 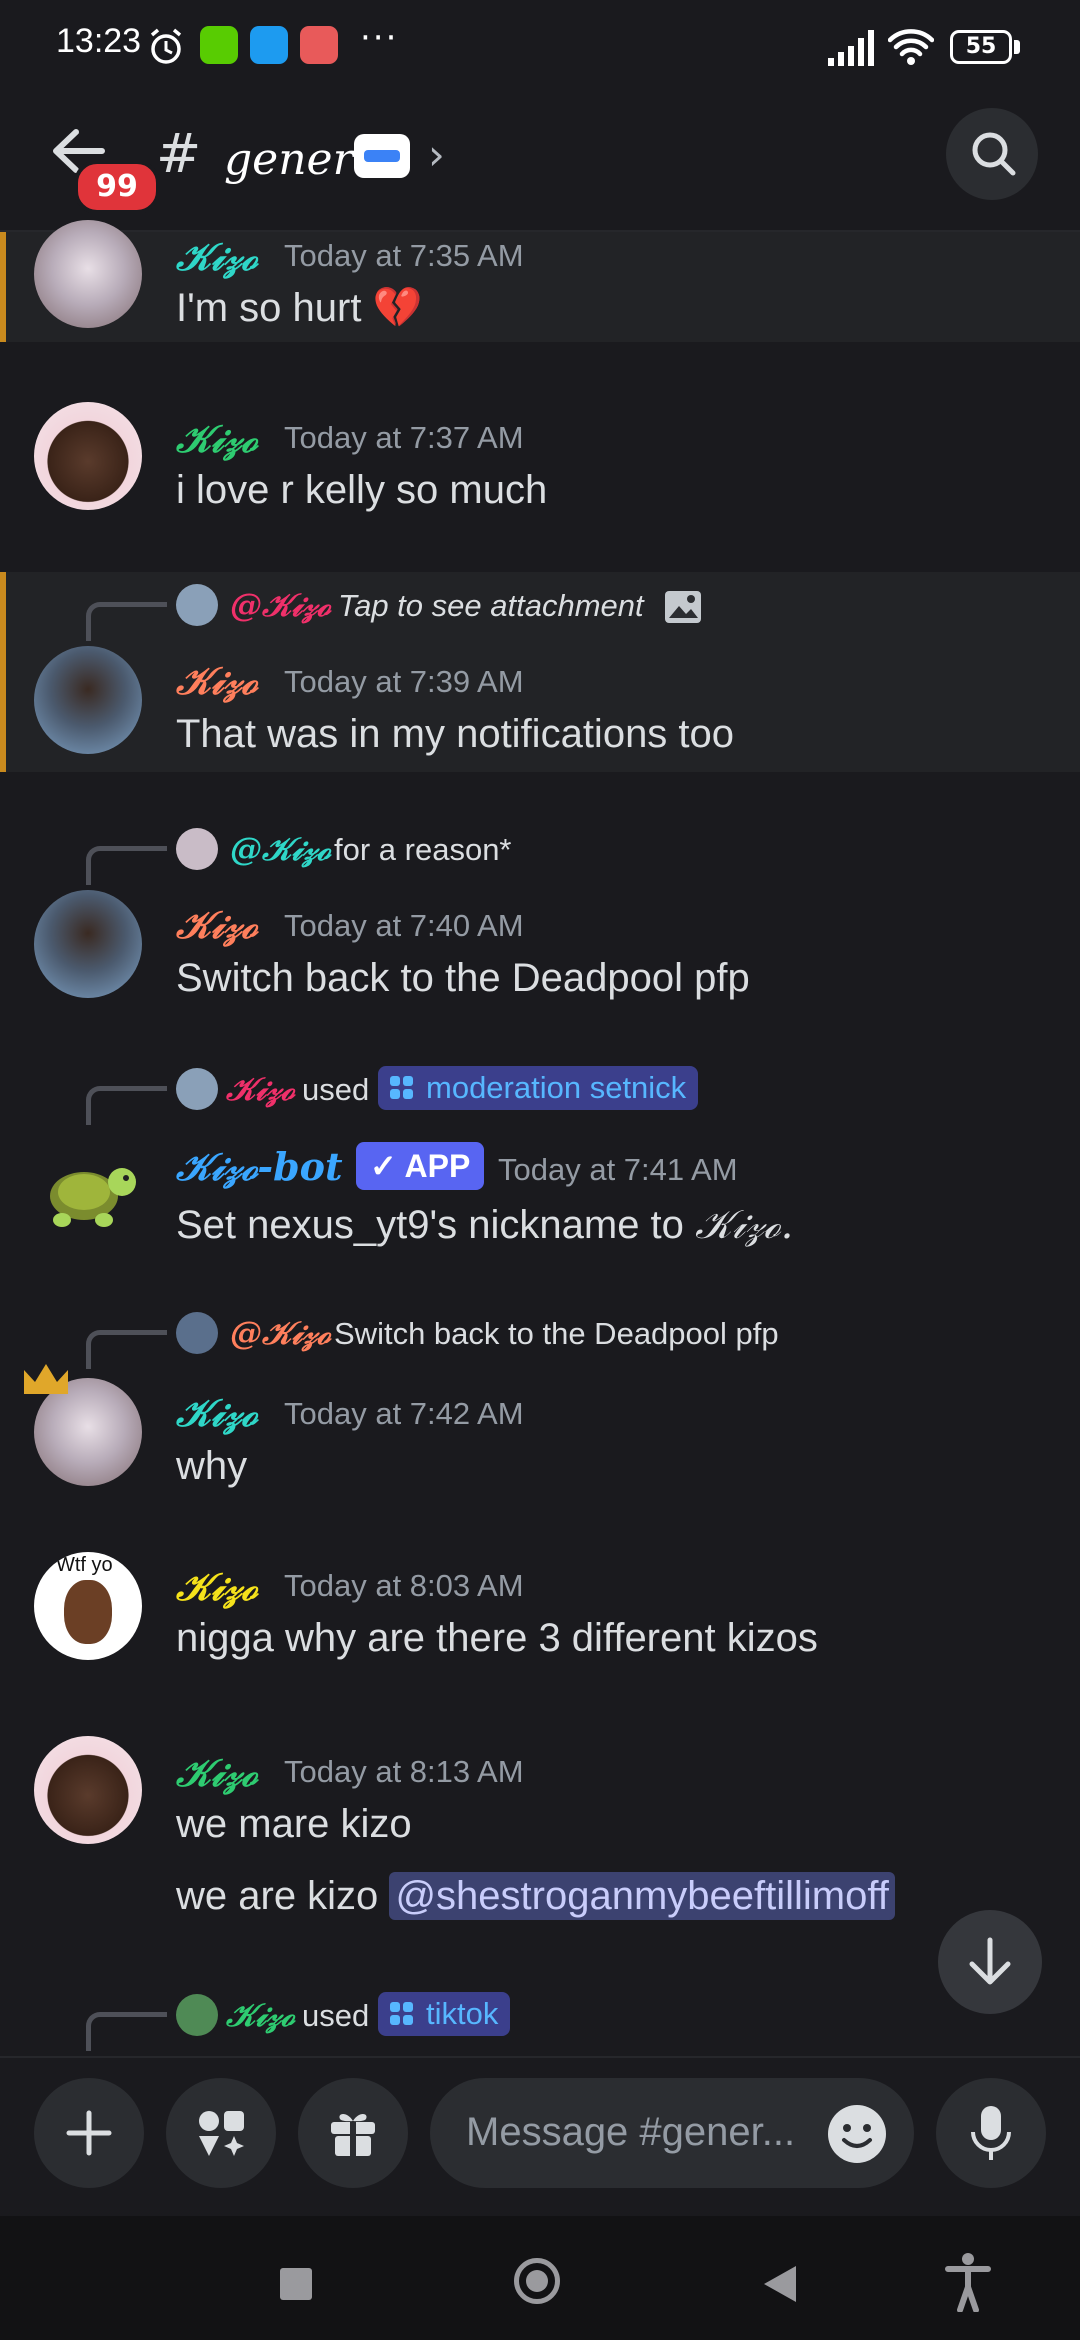 What do you see at coordinates (556, 1333) in the screenshot?
I see `reply-text: Switch back to the Deadpool pfp` at bounding box center [556, 1333].